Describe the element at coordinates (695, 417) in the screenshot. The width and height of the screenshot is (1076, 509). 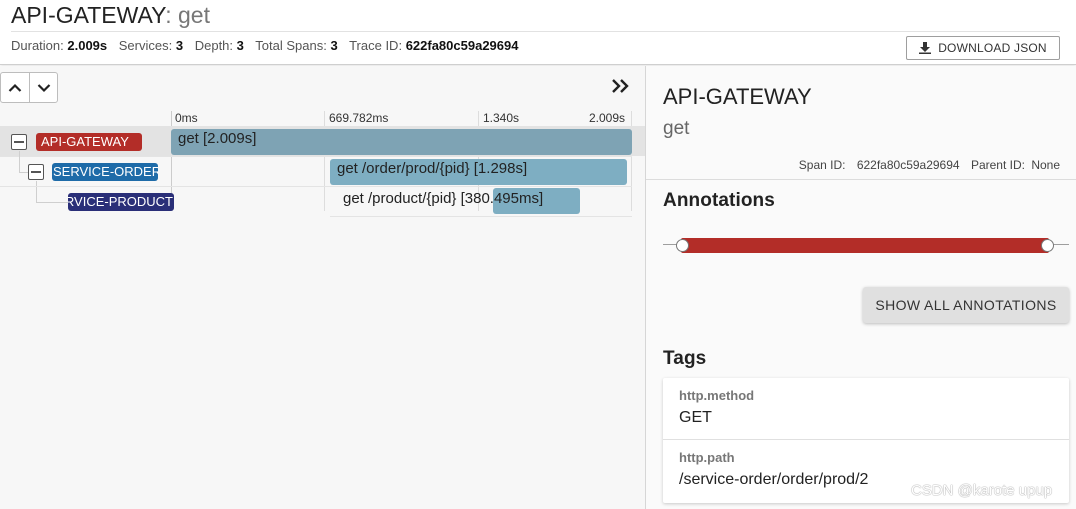
I see `tag-value: GET` at that location.